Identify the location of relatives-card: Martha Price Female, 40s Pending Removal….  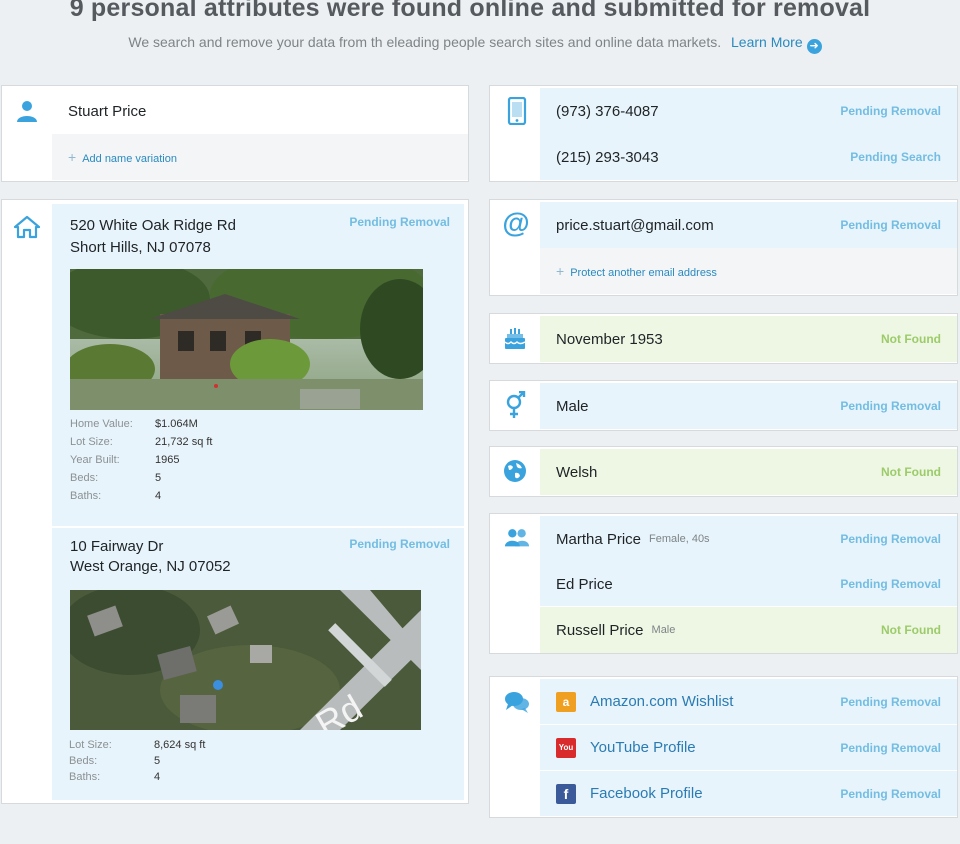
(723, 583).